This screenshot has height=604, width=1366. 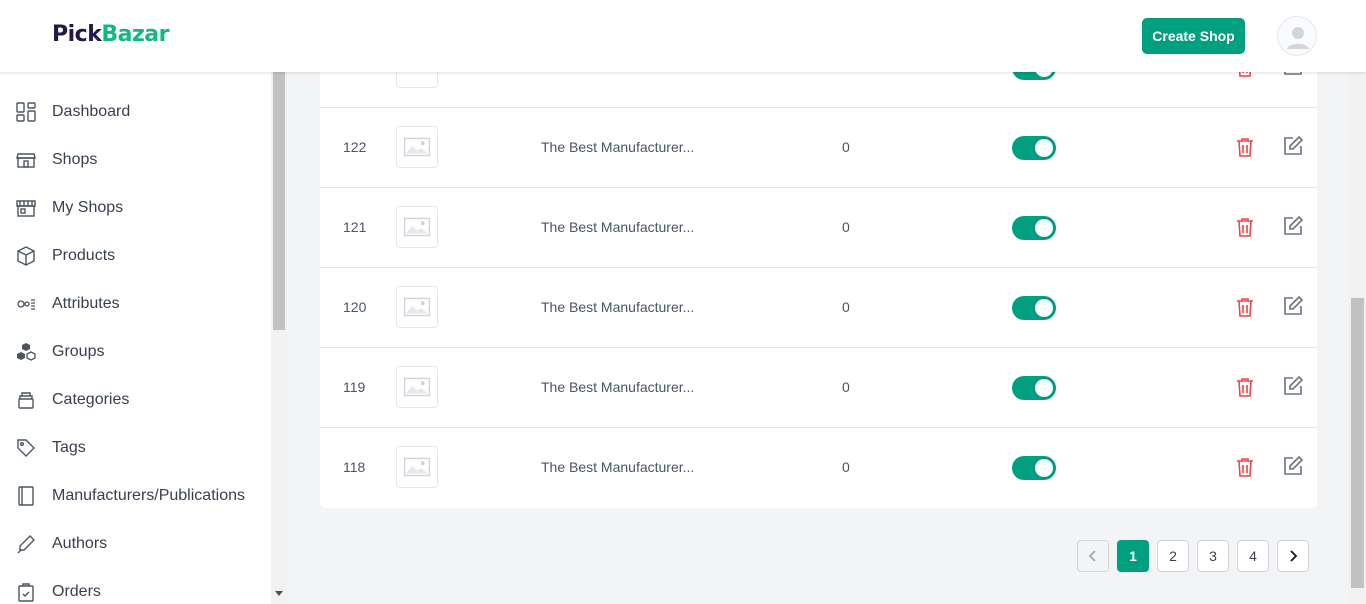 I want to click on chevron-left-icon, so click(x=1092, y=556).